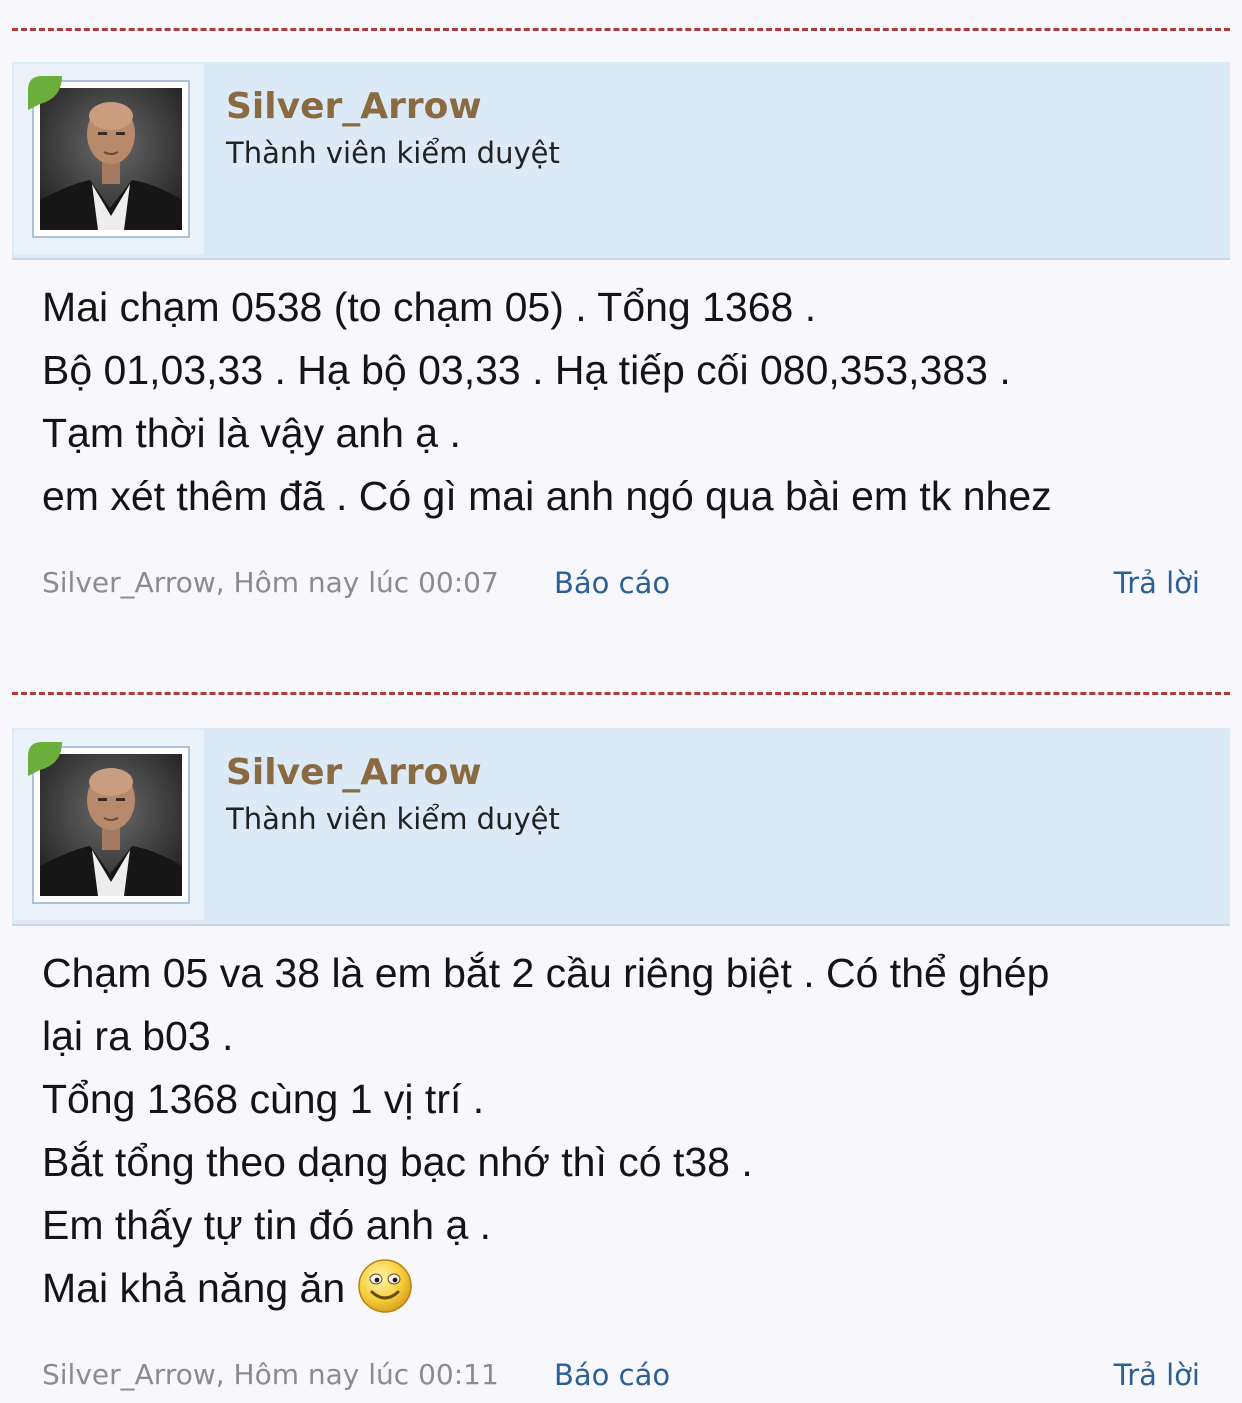  Describe the element at coordinates (622, 1288) in the screenshot. I see `message-line: Mai khả năng ăn` at that location.